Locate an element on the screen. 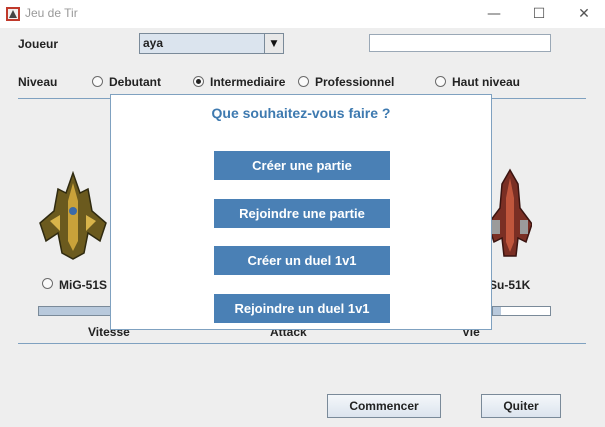 The height and width of the screenshot is (427, 605). radio-professionnel is located at coordinates (303, 81).